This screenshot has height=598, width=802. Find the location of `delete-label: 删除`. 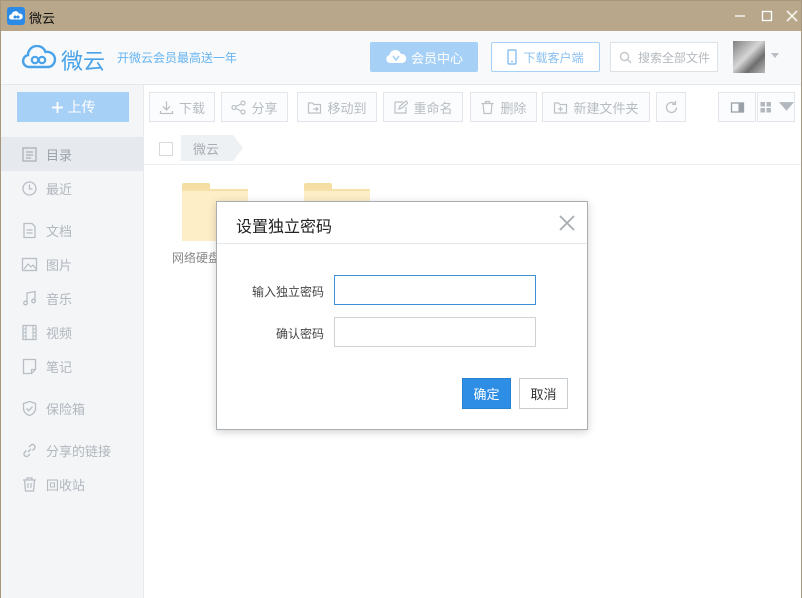

delete-label: 删除 is located at coordinates (513, 109).